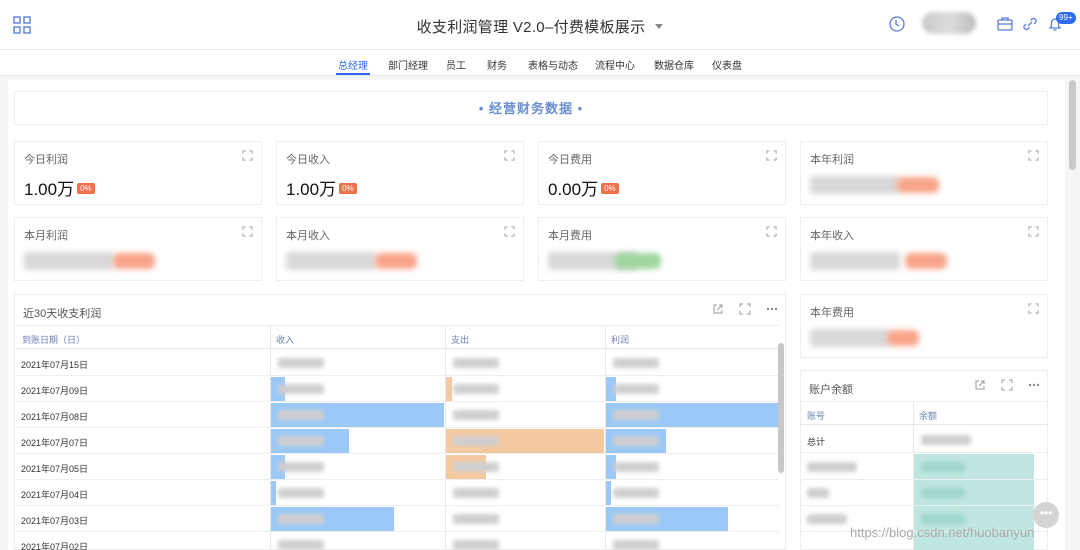 Image resolution: width=1080 pixels, height=550 pixels. Describe the element at coordinates (727, 64) in the screenshot. I see `tab-dashboard: 仪表盘` at that location.